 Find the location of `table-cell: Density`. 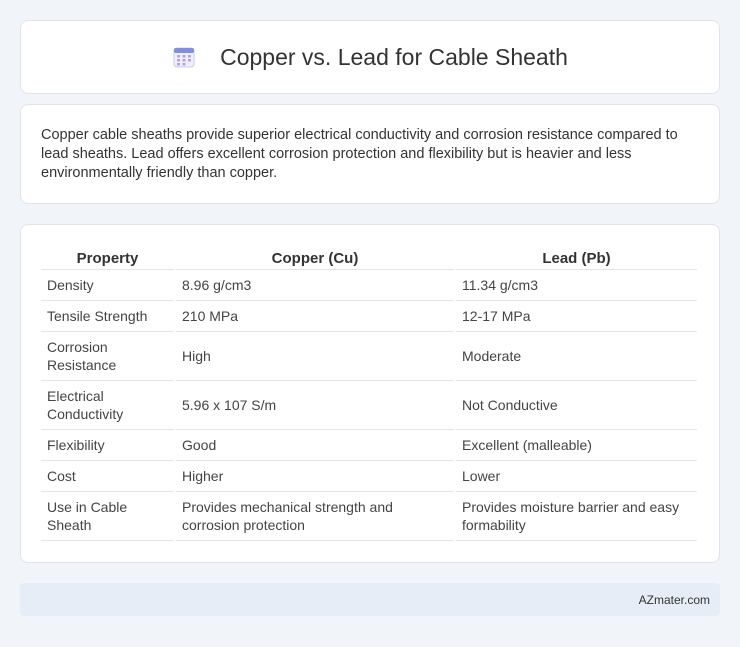

table-cell: Density is located at coordinates (107, 285).